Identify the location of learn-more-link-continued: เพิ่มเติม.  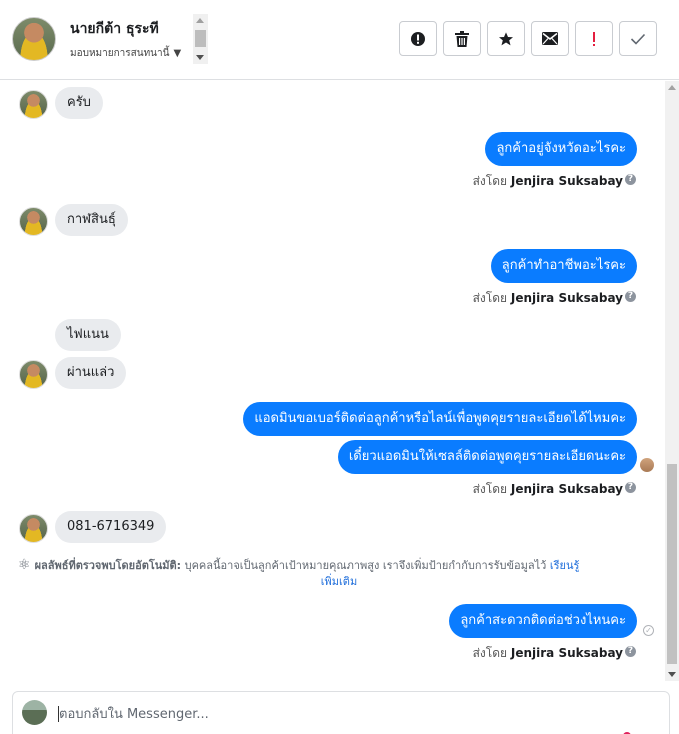
(339, 582).